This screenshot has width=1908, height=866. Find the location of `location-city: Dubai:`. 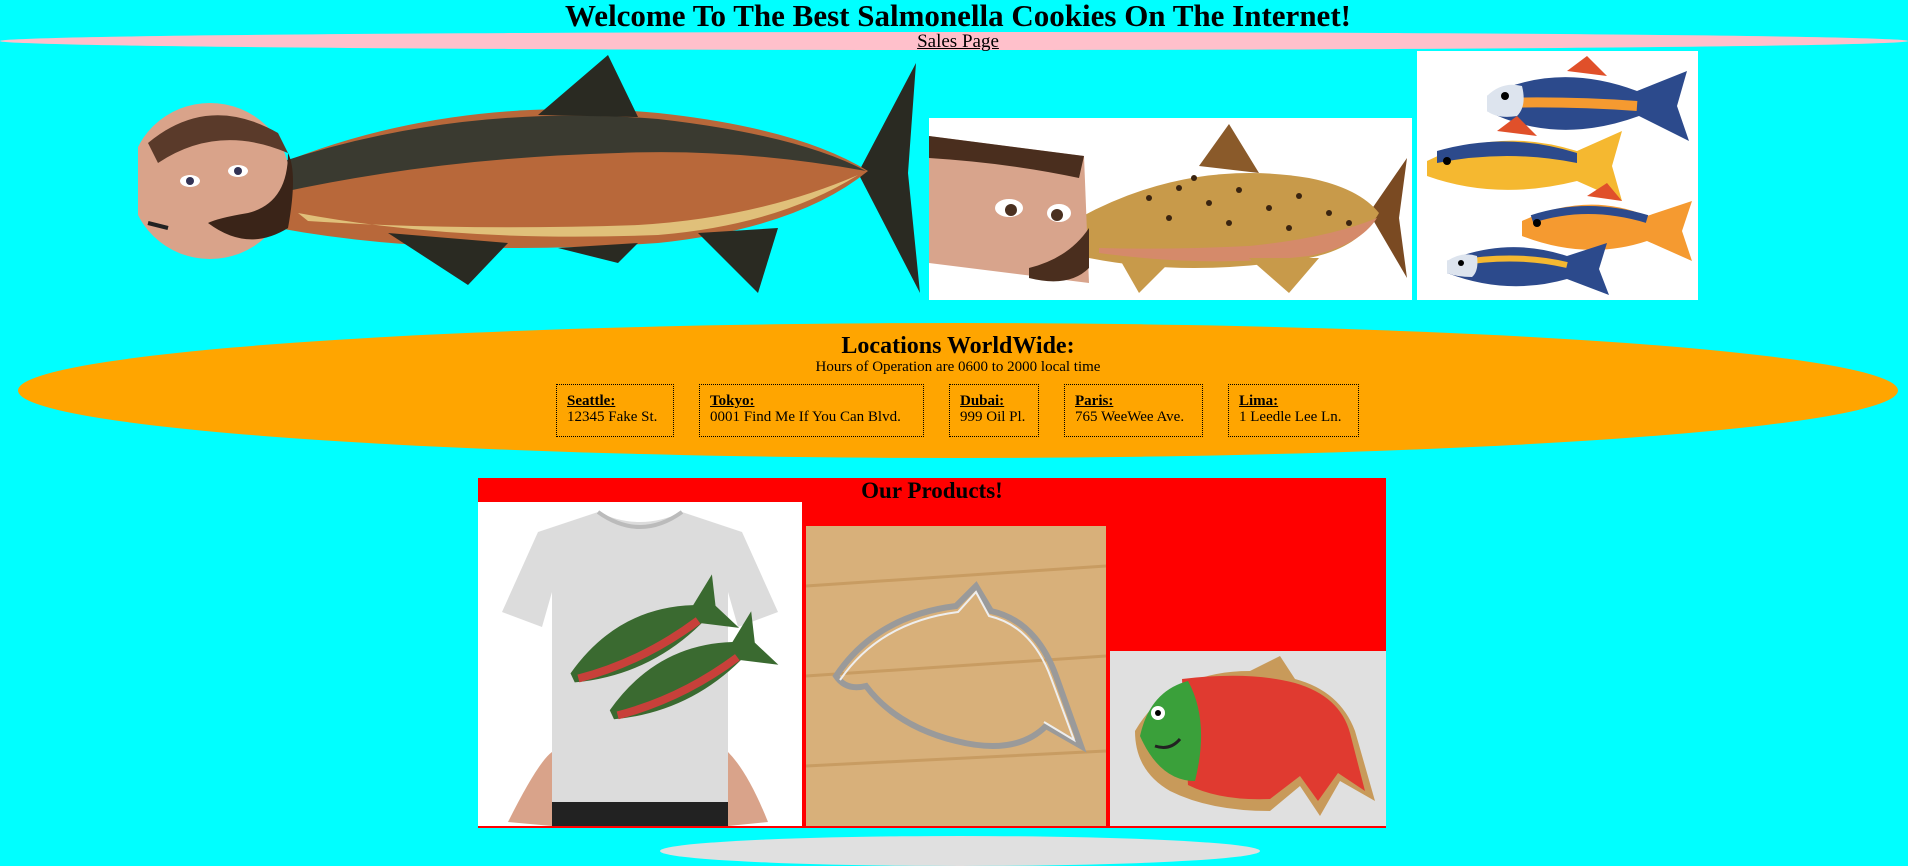

location-city: Dubai: is located at coordinates (982, 401).